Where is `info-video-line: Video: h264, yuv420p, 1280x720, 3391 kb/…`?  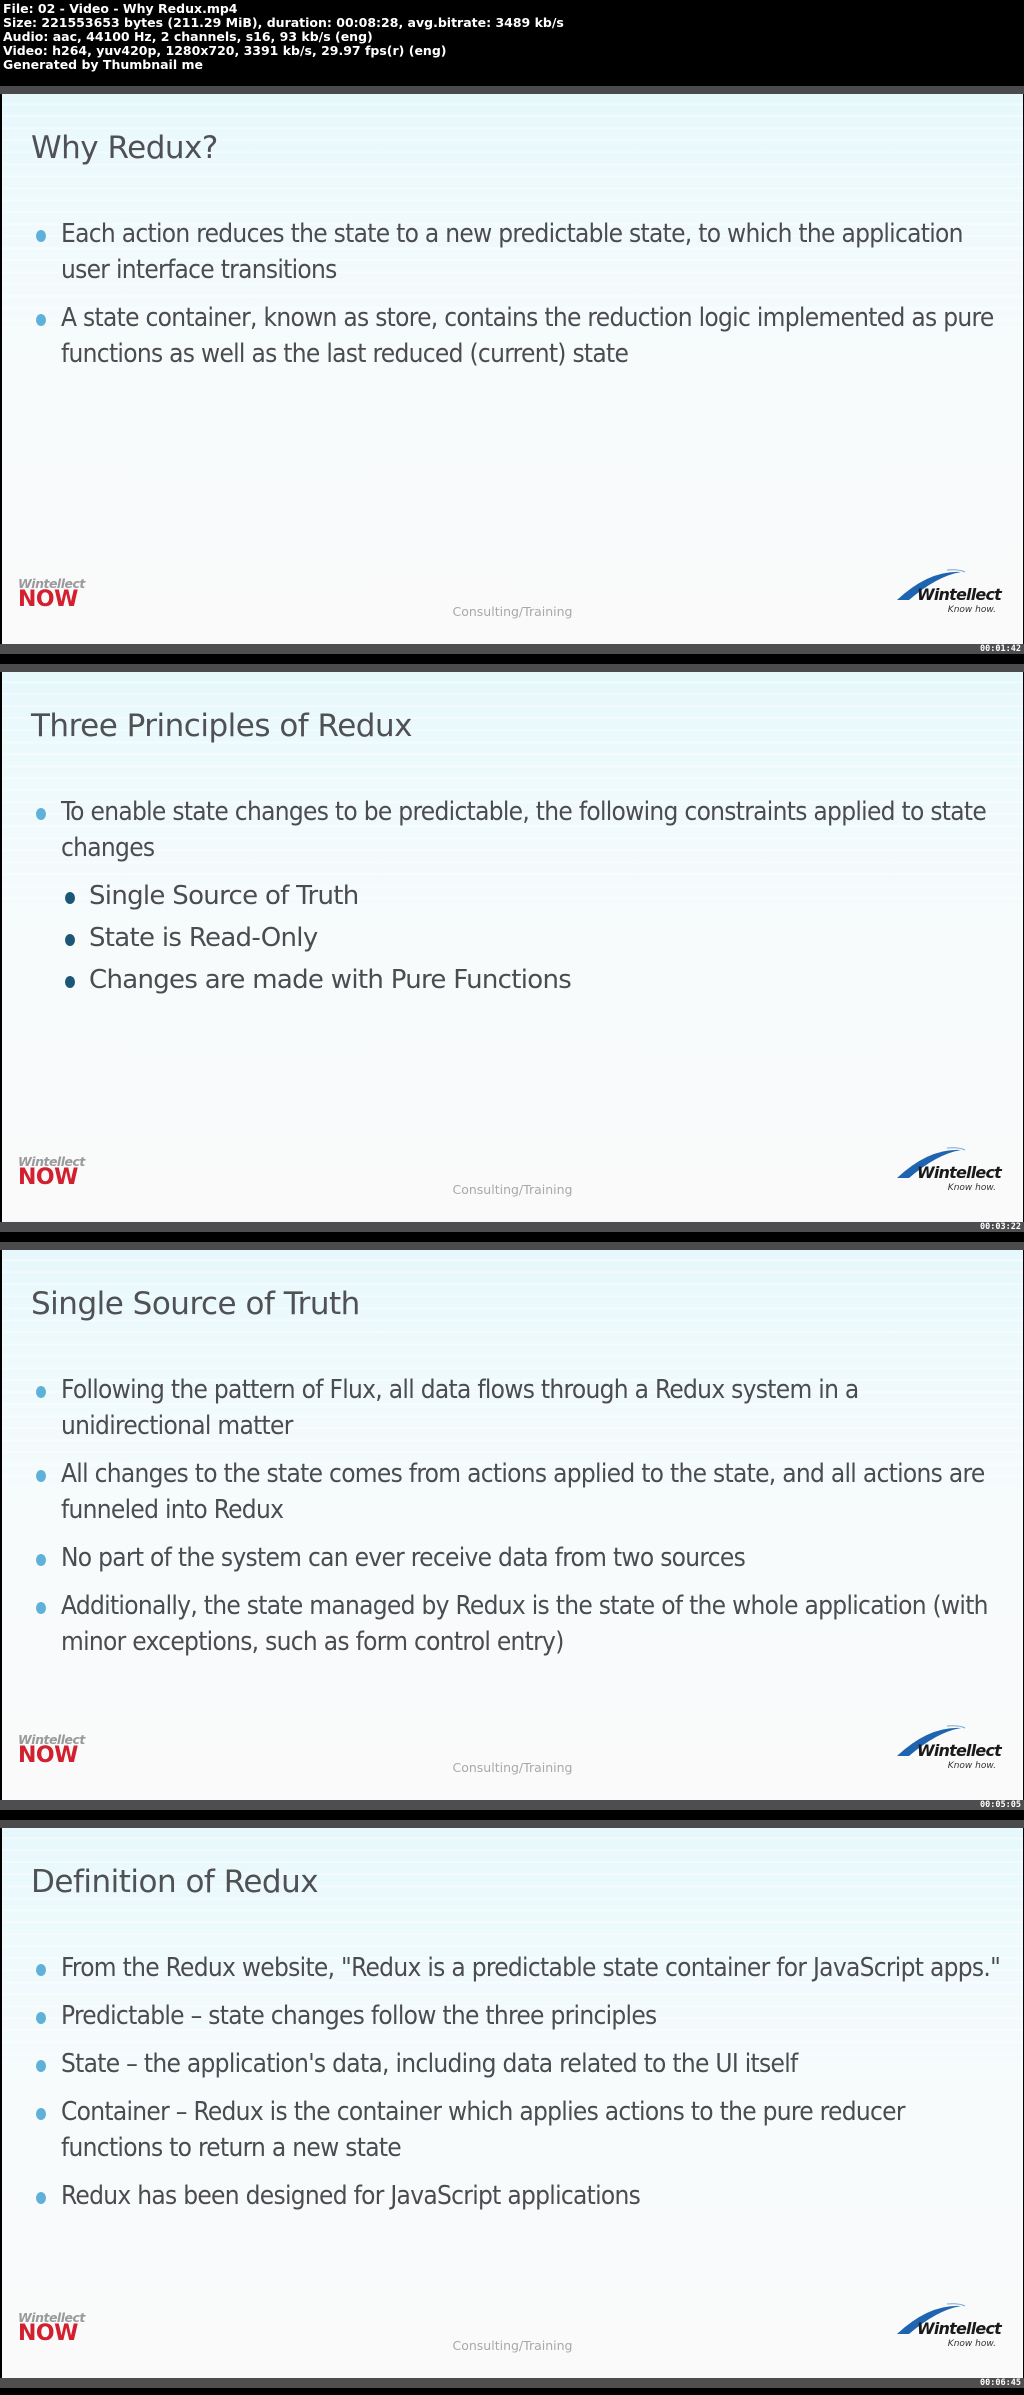
info-video-line: Video: h264, yuv420p, 1280x720, 3391 kb/… is located at coordinates (225, 50).